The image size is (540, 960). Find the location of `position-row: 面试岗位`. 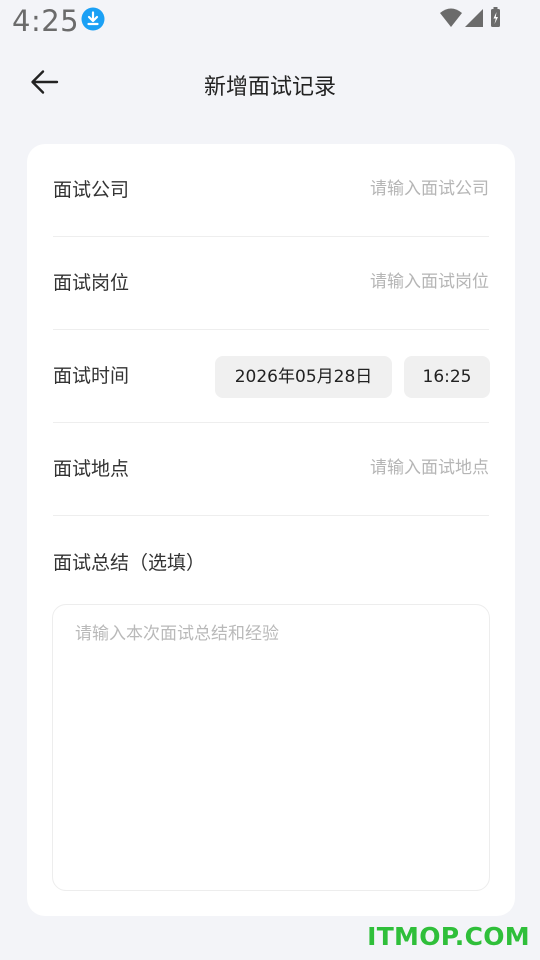

position-row: 面试岗位 is located at coordinates (271, 283).